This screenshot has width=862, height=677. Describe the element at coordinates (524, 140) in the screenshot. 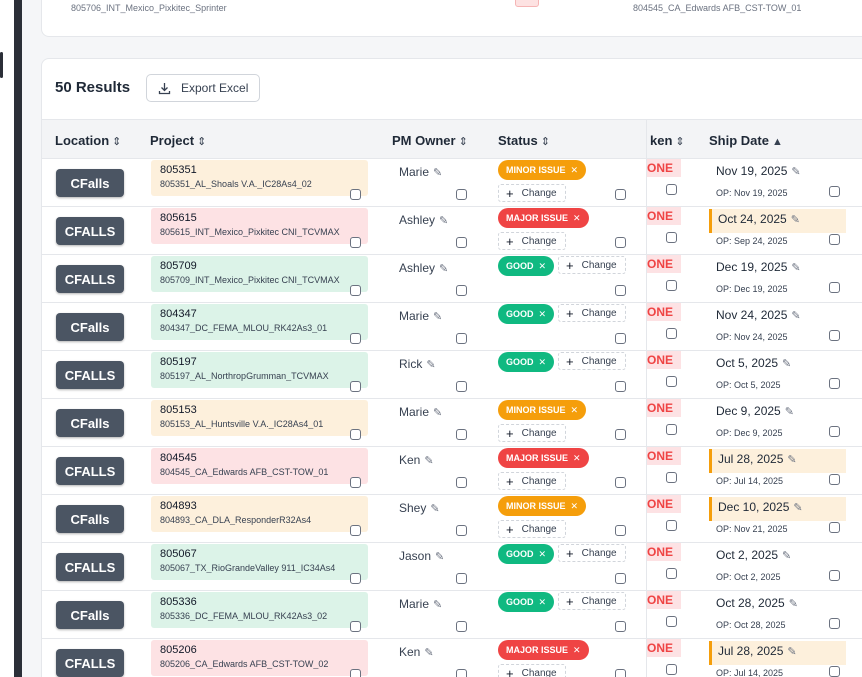

I see `col-status: Status ⇕` at that location.